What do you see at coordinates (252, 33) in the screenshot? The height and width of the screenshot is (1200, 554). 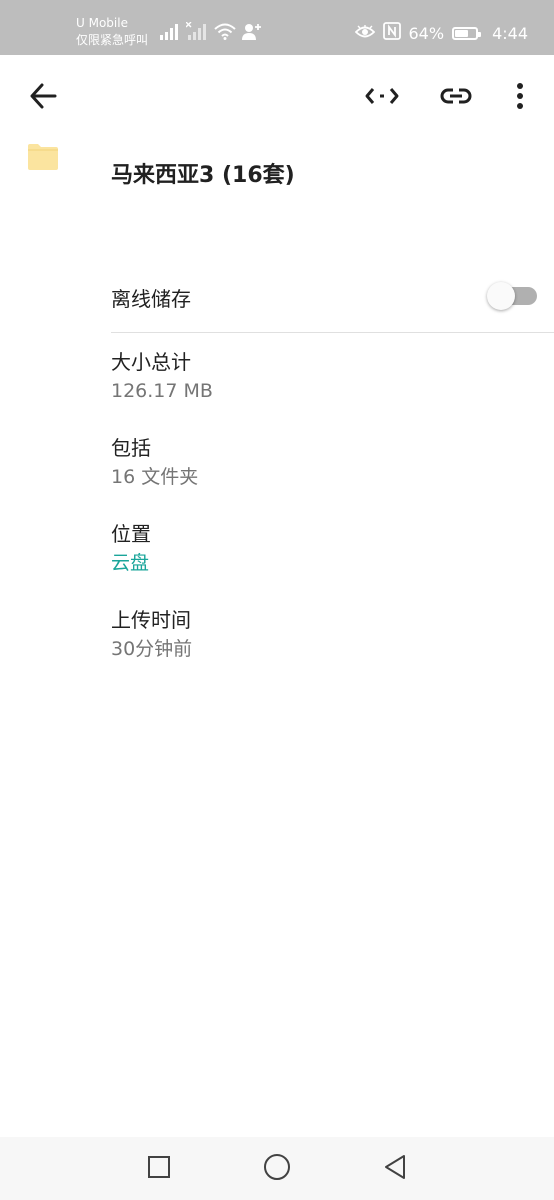 I see `person-add-icon` at bounding box center [252, 33].